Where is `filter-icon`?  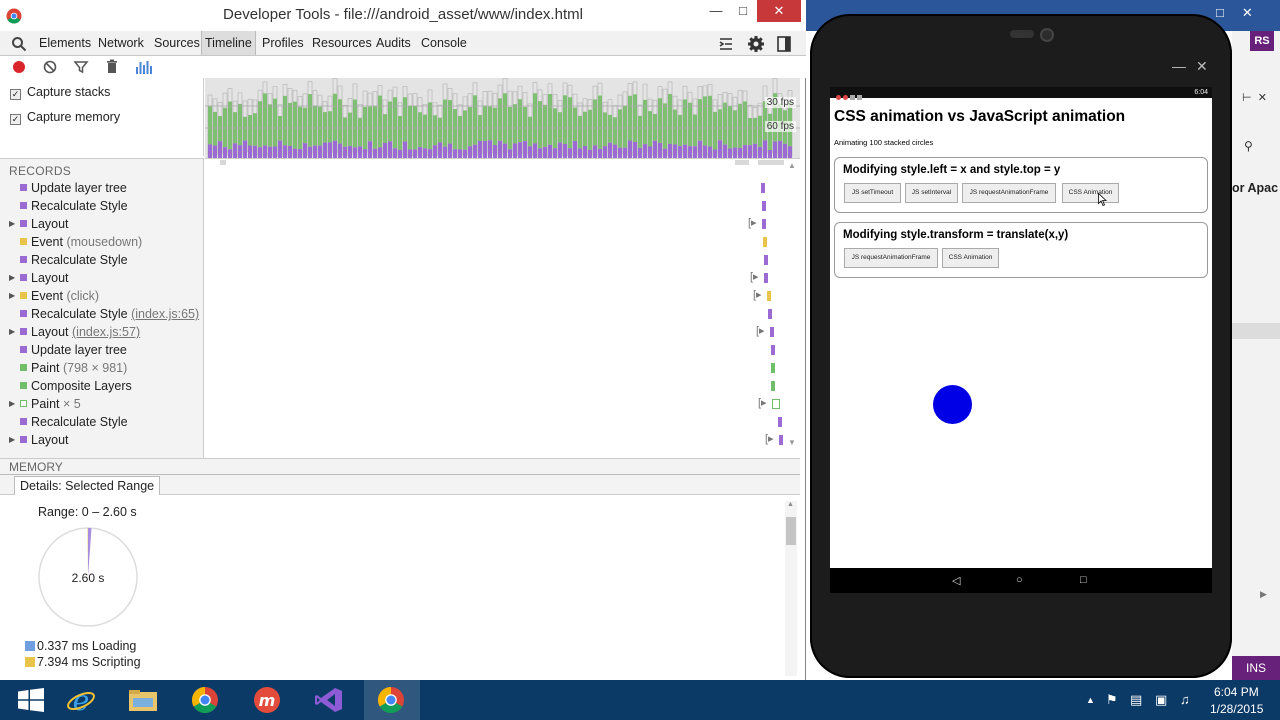 filter-icon is located at coordinates (81, 67).